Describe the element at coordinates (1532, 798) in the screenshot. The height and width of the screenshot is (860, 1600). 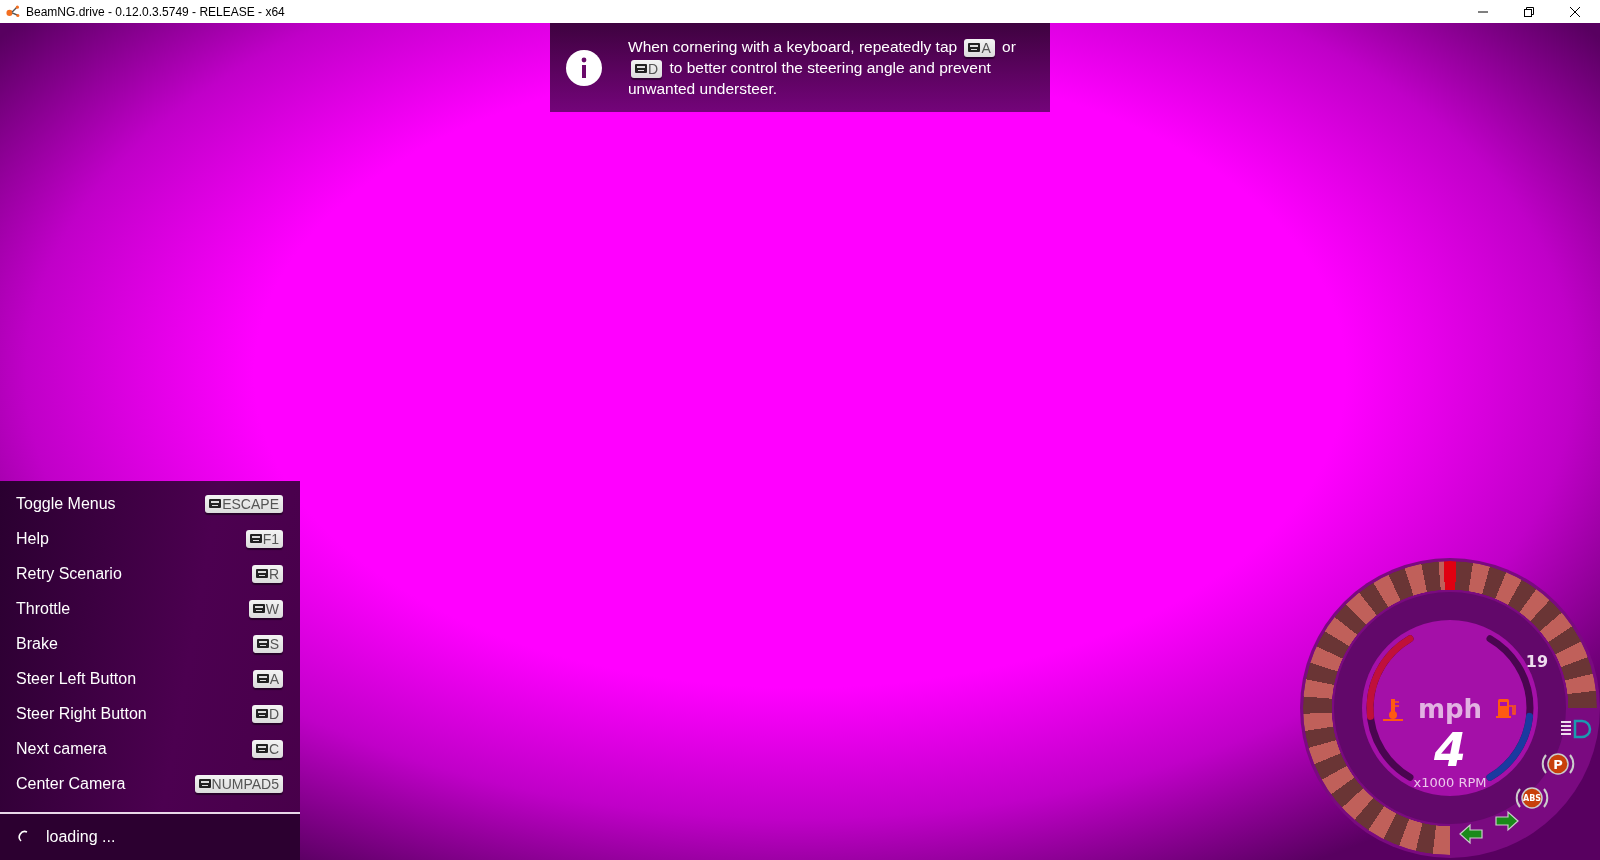
I see `abs-label: ABS` at that location.